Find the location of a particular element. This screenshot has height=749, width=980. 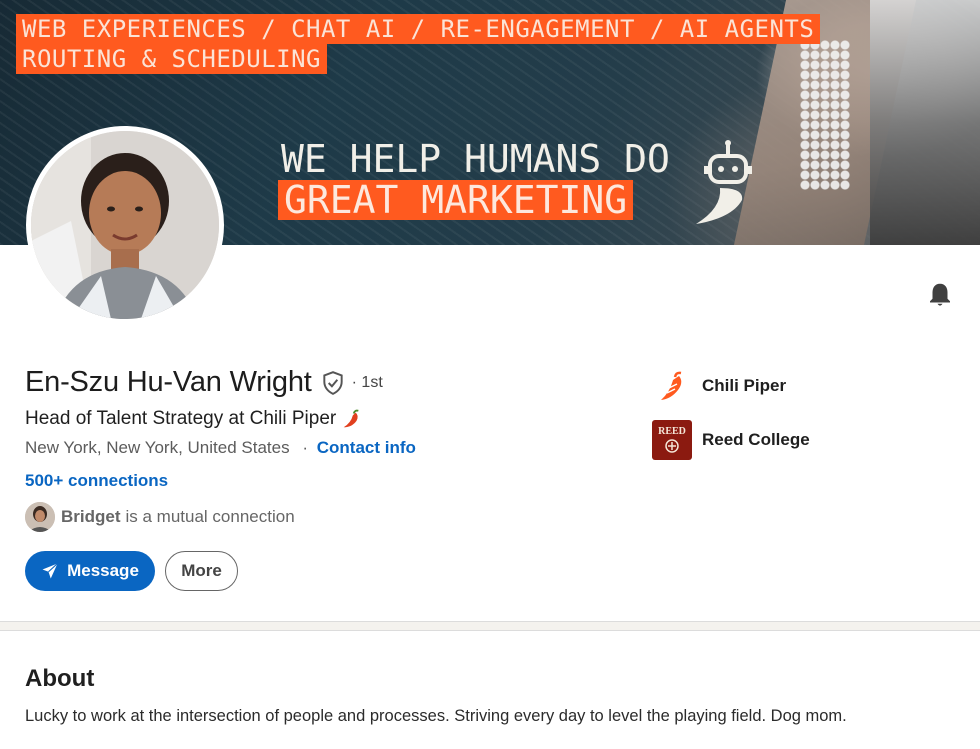

more-button-label: More is located at coordinates (201, 570).